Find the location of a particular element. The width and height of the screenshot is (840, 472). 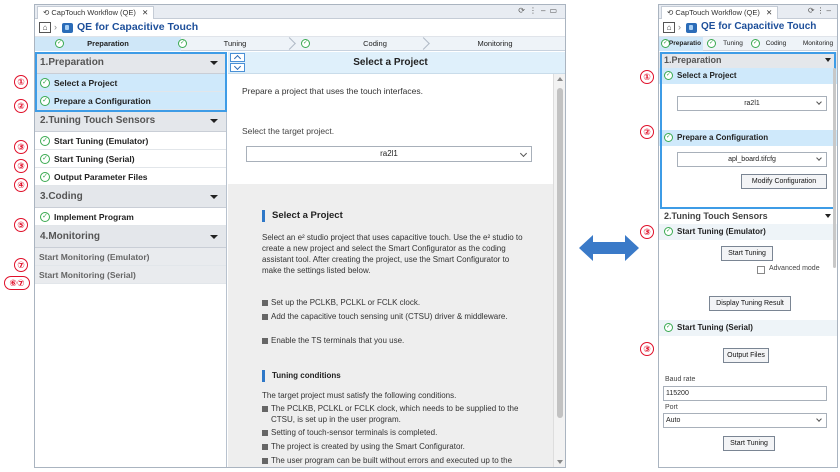

help-title: Select a Project is located at coordinates (302, 216).